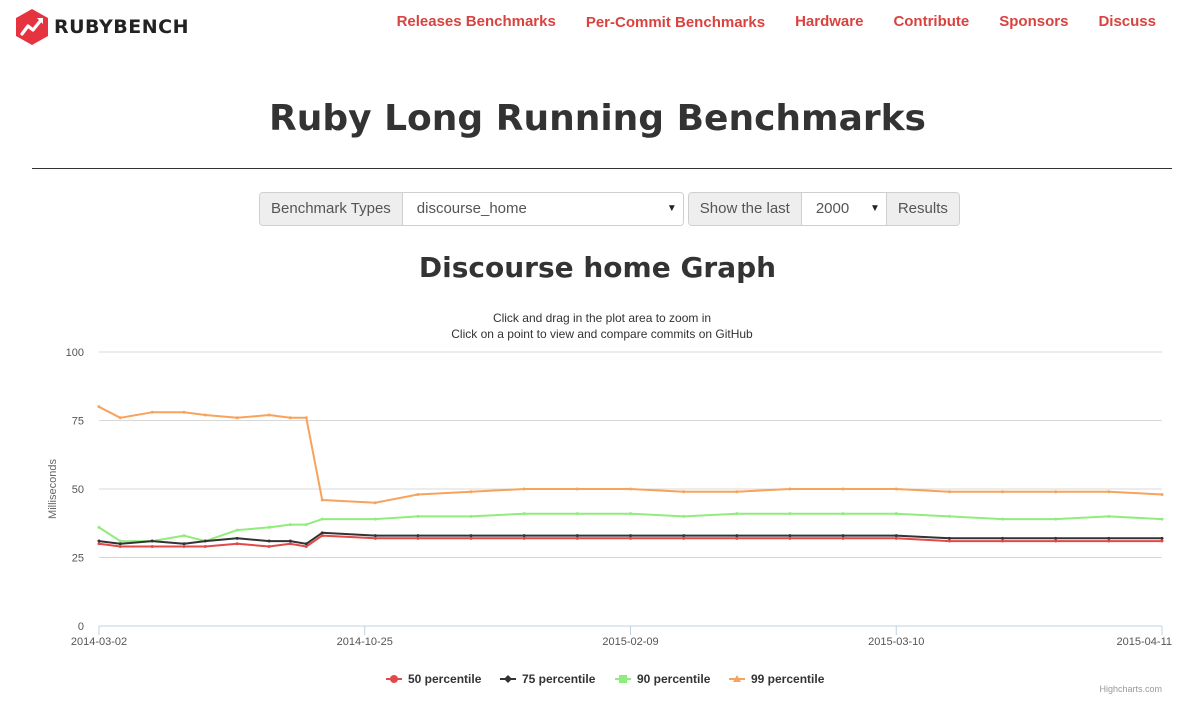 The image size is (1195, 703). I want to click on legend-item-90-percentile: 90 percentile, so click(663, 679).